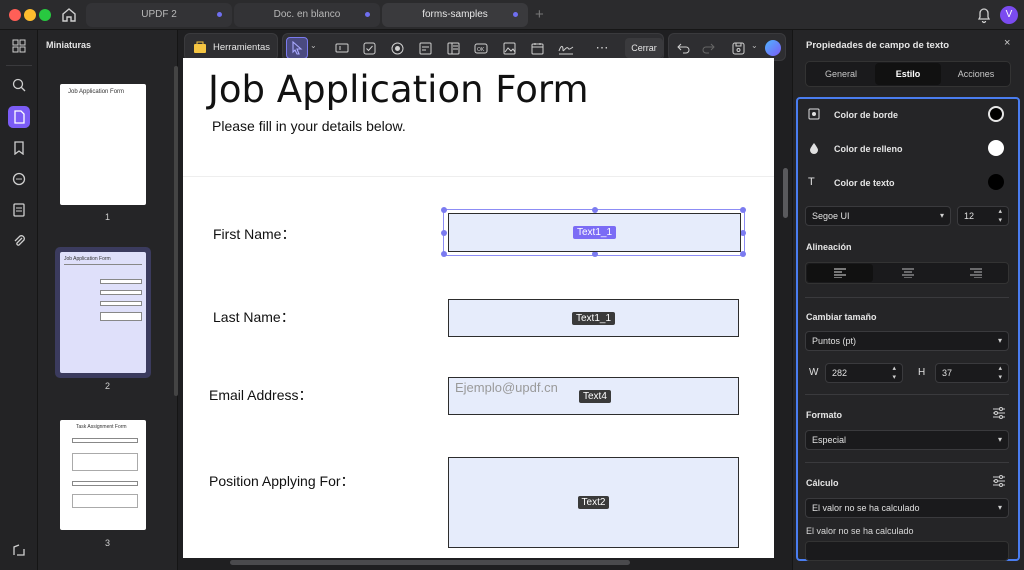  What do you see at coordinates (996, 148) in the screenshot?
I see `fill-color-swatch` at bounding box center [996, 148].